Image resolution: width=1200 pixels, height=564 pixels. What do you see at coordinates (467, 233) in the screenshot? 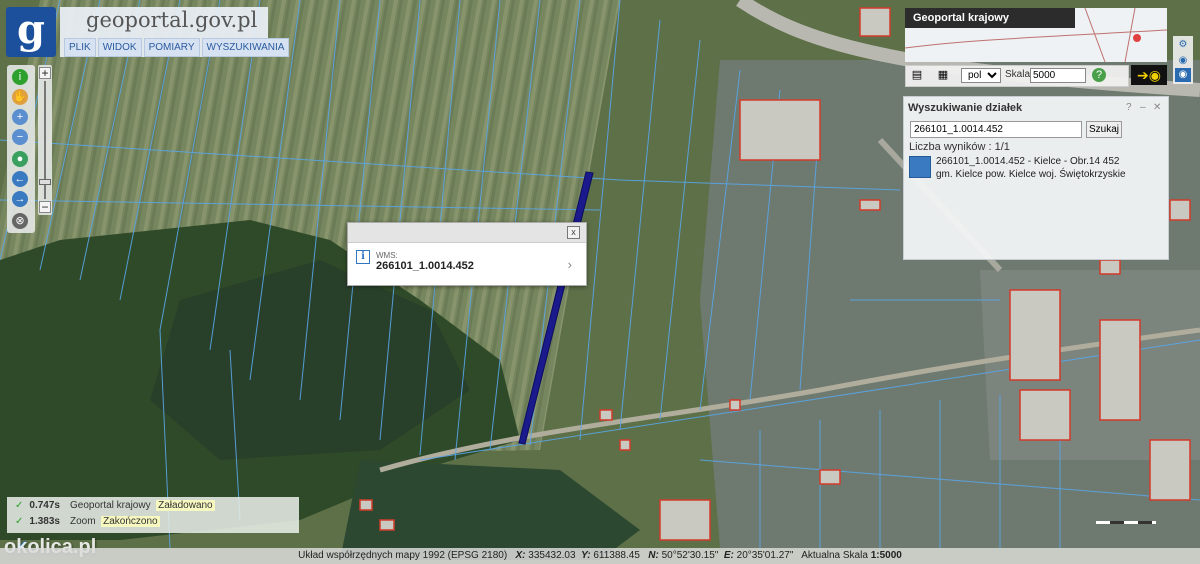
I see `popup-header: x` at bounding box center [467, 233].